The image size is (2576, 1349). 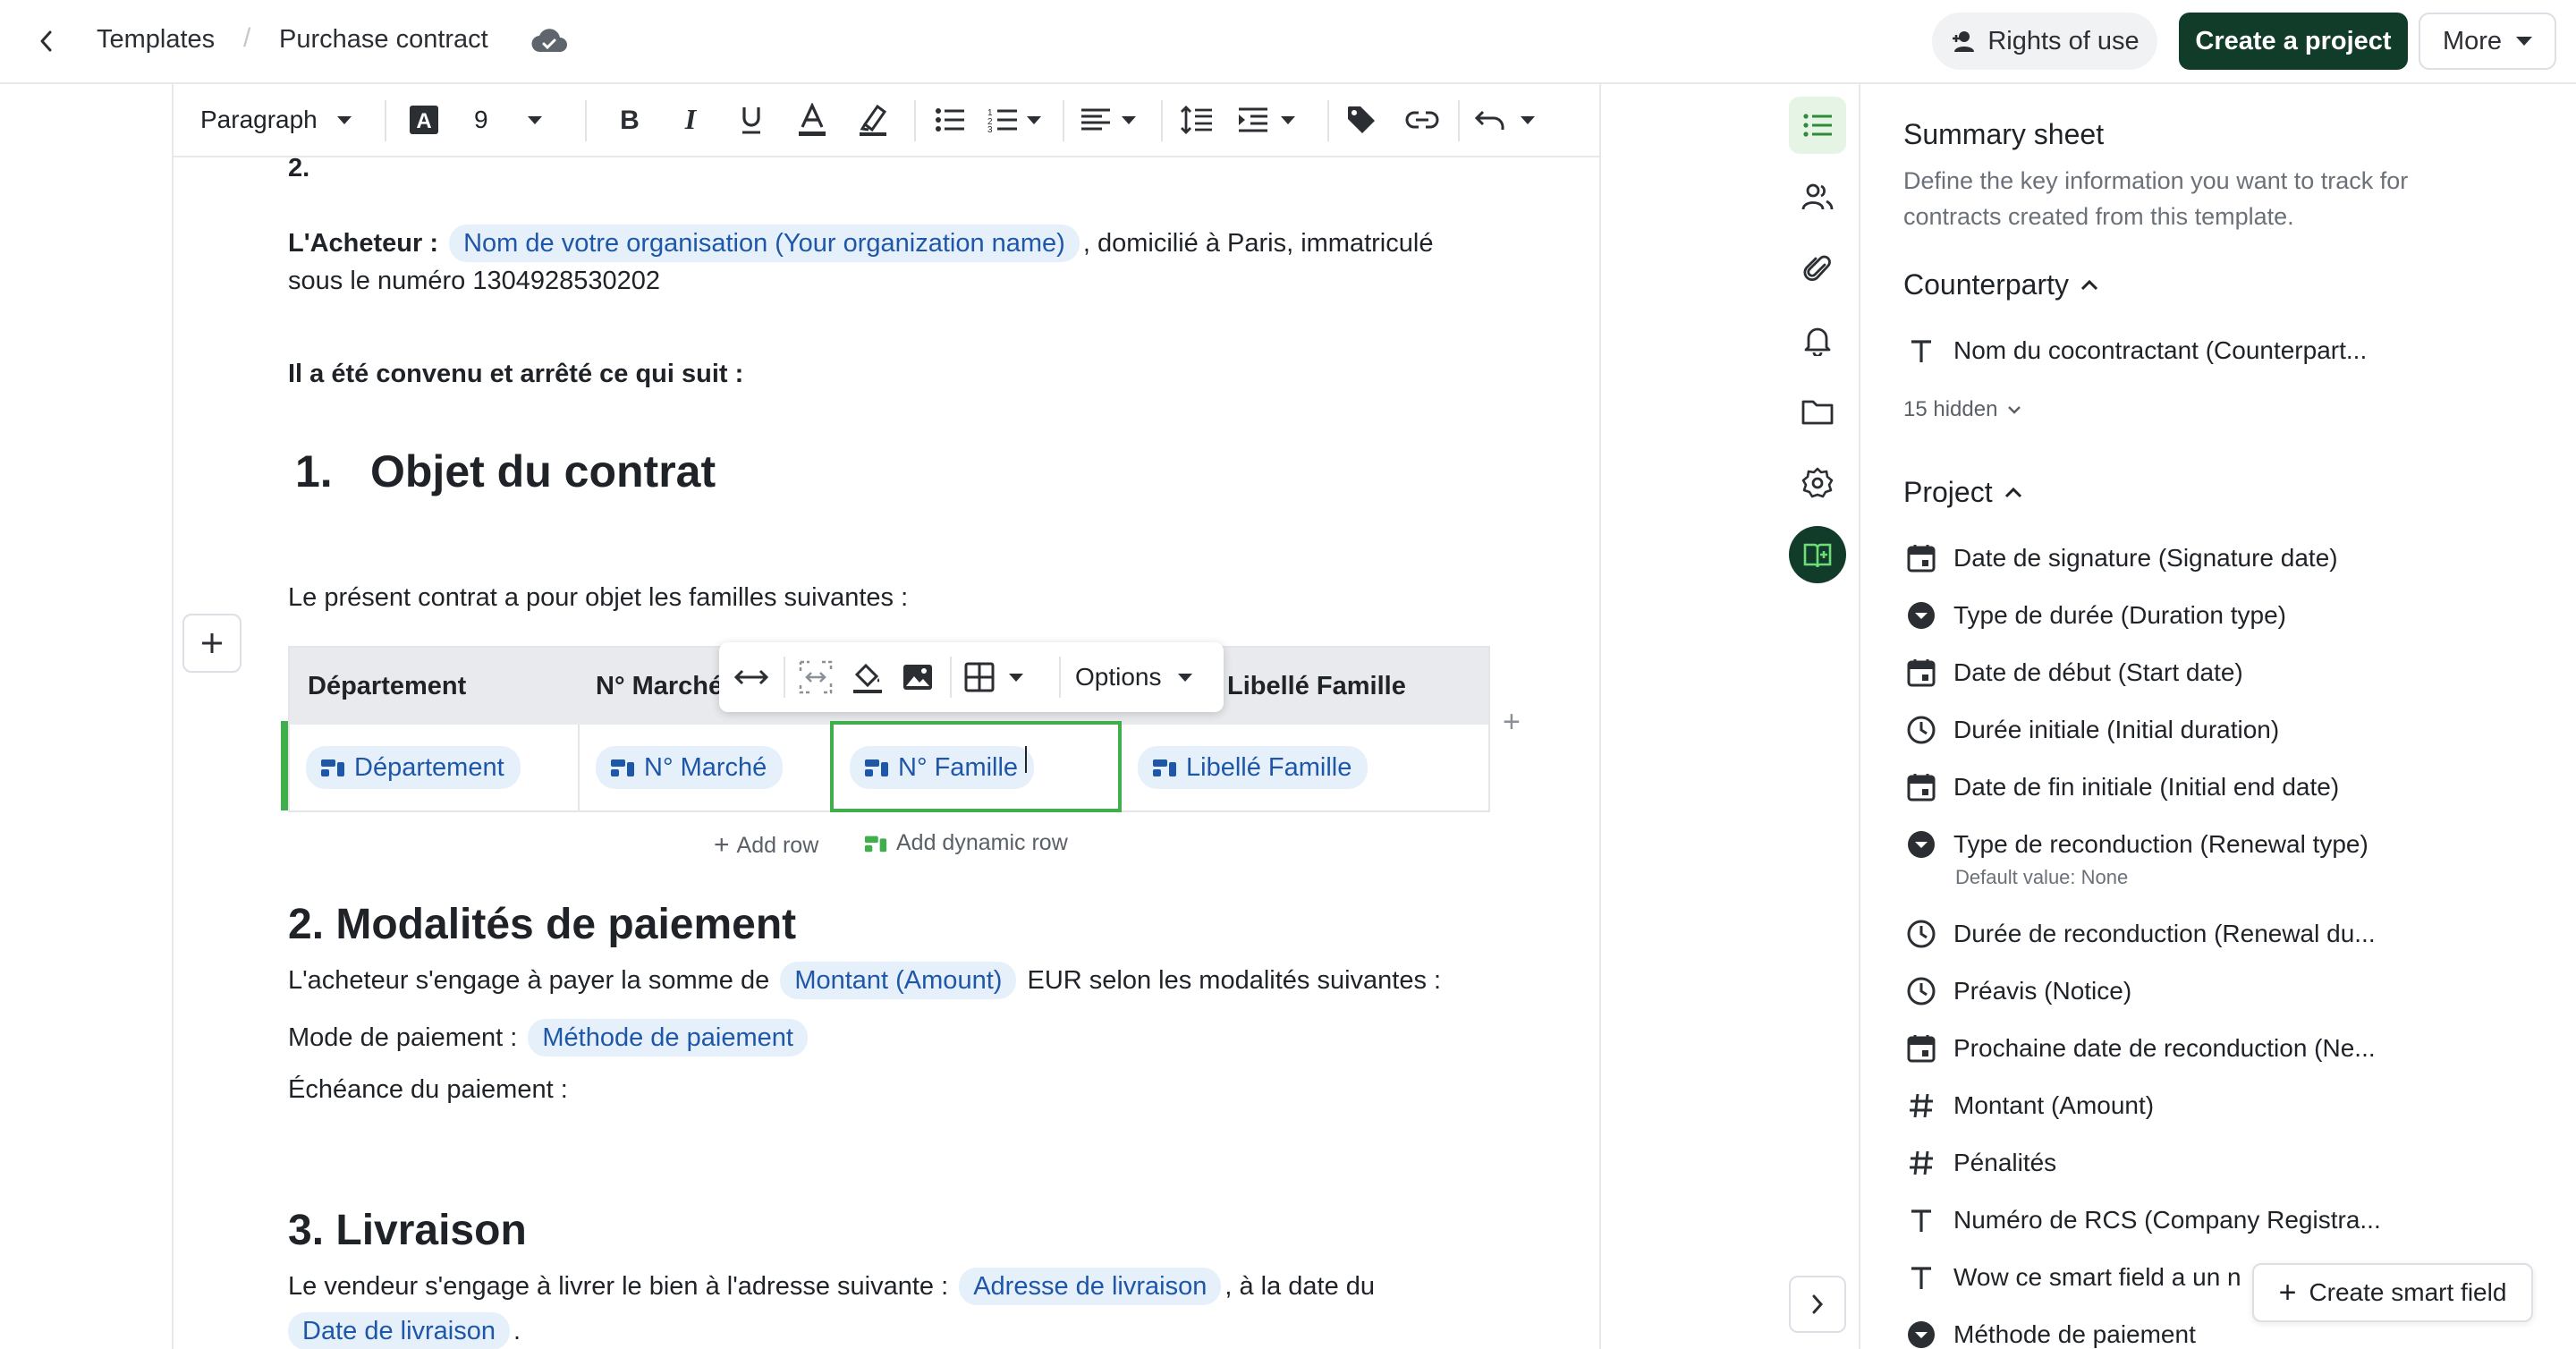 I want to click on project-field-item: Pénalités, so click(x=1979, y=1163).